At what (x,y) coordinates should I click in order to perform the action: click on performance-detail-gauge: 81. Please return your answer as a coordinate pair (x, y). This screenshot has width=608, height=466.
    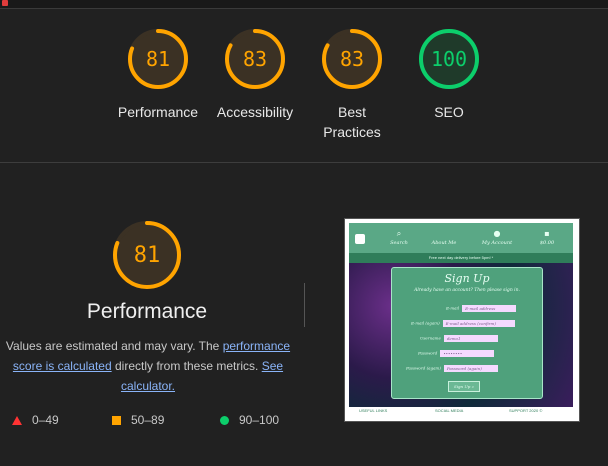
    Looking at the image, I should click on (147, 255).